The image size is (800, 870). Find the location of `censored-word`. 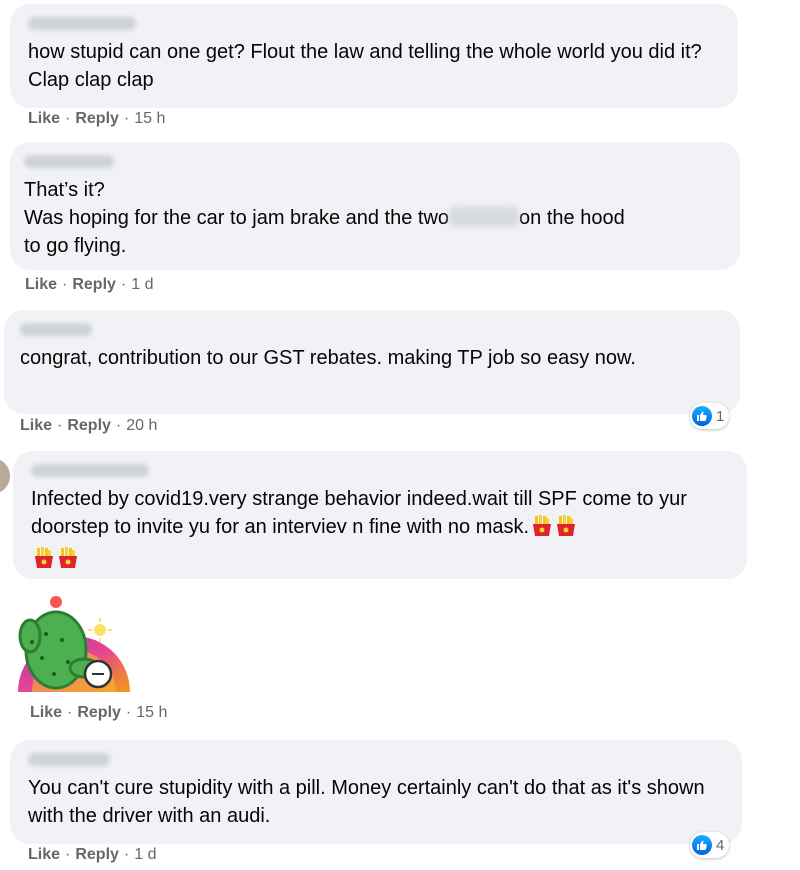

censored-word is located at coordinates (484, 217).